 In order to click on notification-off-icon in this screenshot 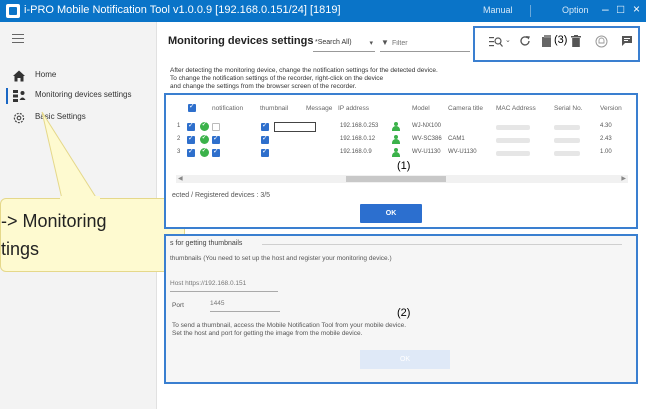, I will do `click(601, 41)`.